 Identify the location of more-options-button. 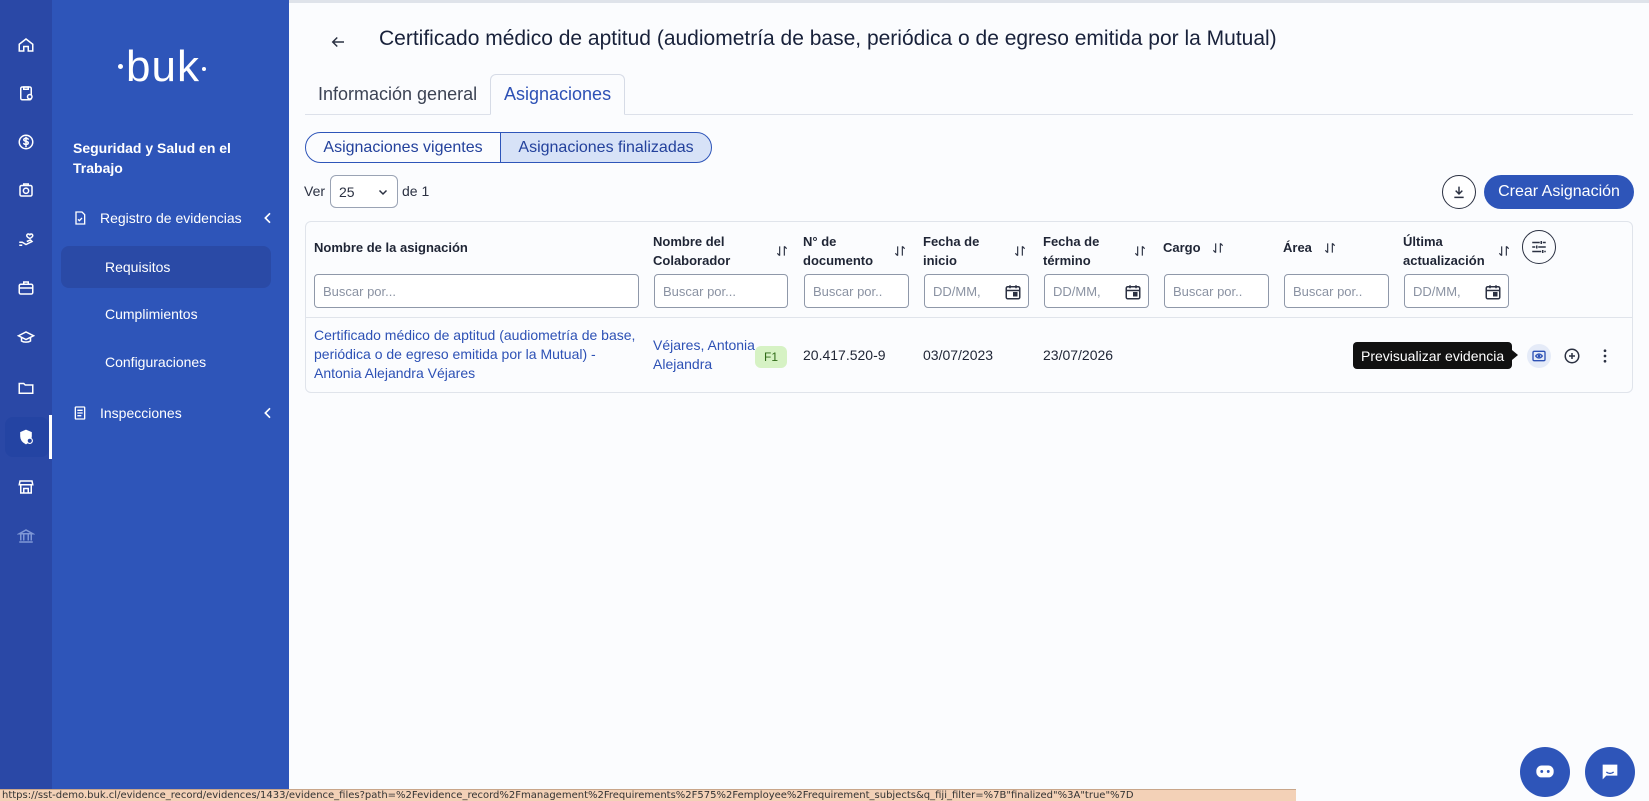
(1605, 356).